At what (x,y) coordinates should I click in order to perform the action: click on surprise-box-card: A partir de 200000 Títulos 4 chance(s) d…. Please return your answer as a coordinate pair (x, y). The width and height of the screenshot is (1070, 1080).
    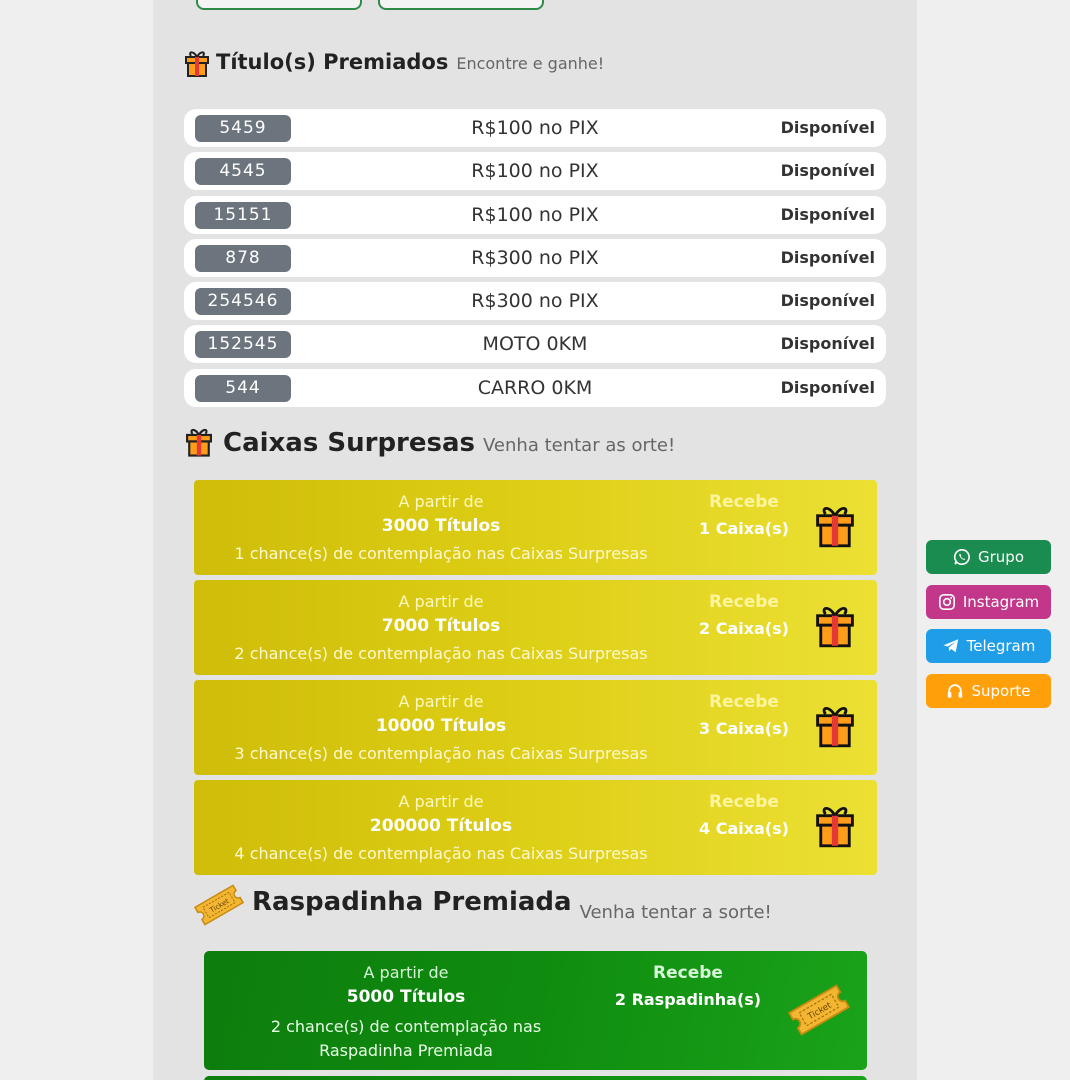
    Looking at the image, I should click on (535, 827).